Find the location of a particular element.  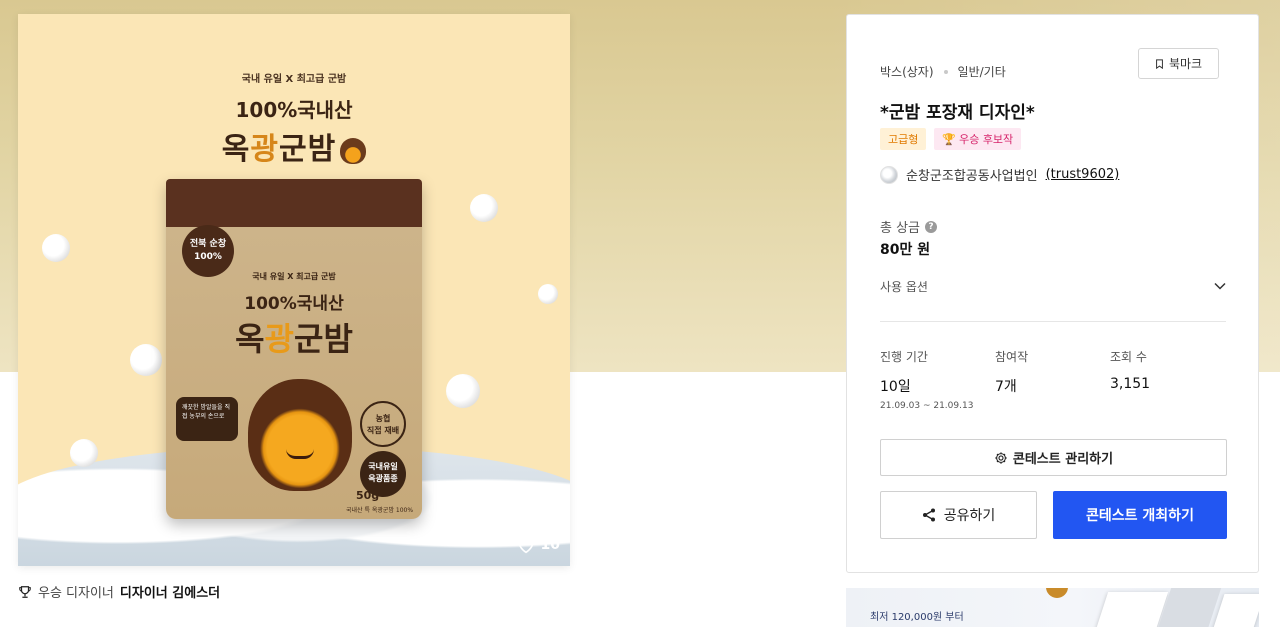

gear-icon is located at coordinates (1001, 457).